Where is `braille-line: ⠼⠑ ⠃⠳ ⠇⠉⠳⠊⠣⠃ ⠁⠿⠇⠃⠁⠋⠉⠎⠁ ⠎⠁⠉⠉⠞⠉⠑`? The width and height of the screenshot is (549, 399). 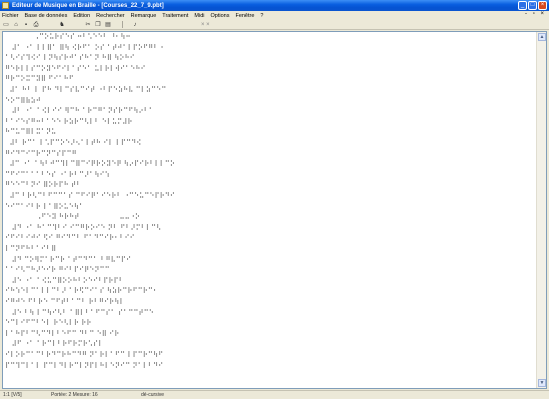
braille-line: ⠼⠑ ⠃⠳ ⠇⠉⠳⠊⠣⠃ ⠁⠿⠇⠃⠁⠋⠉⠎⠁ ⠎⠁⠉⠉⠞⠉⠑ is located at coordinates (79, 313).